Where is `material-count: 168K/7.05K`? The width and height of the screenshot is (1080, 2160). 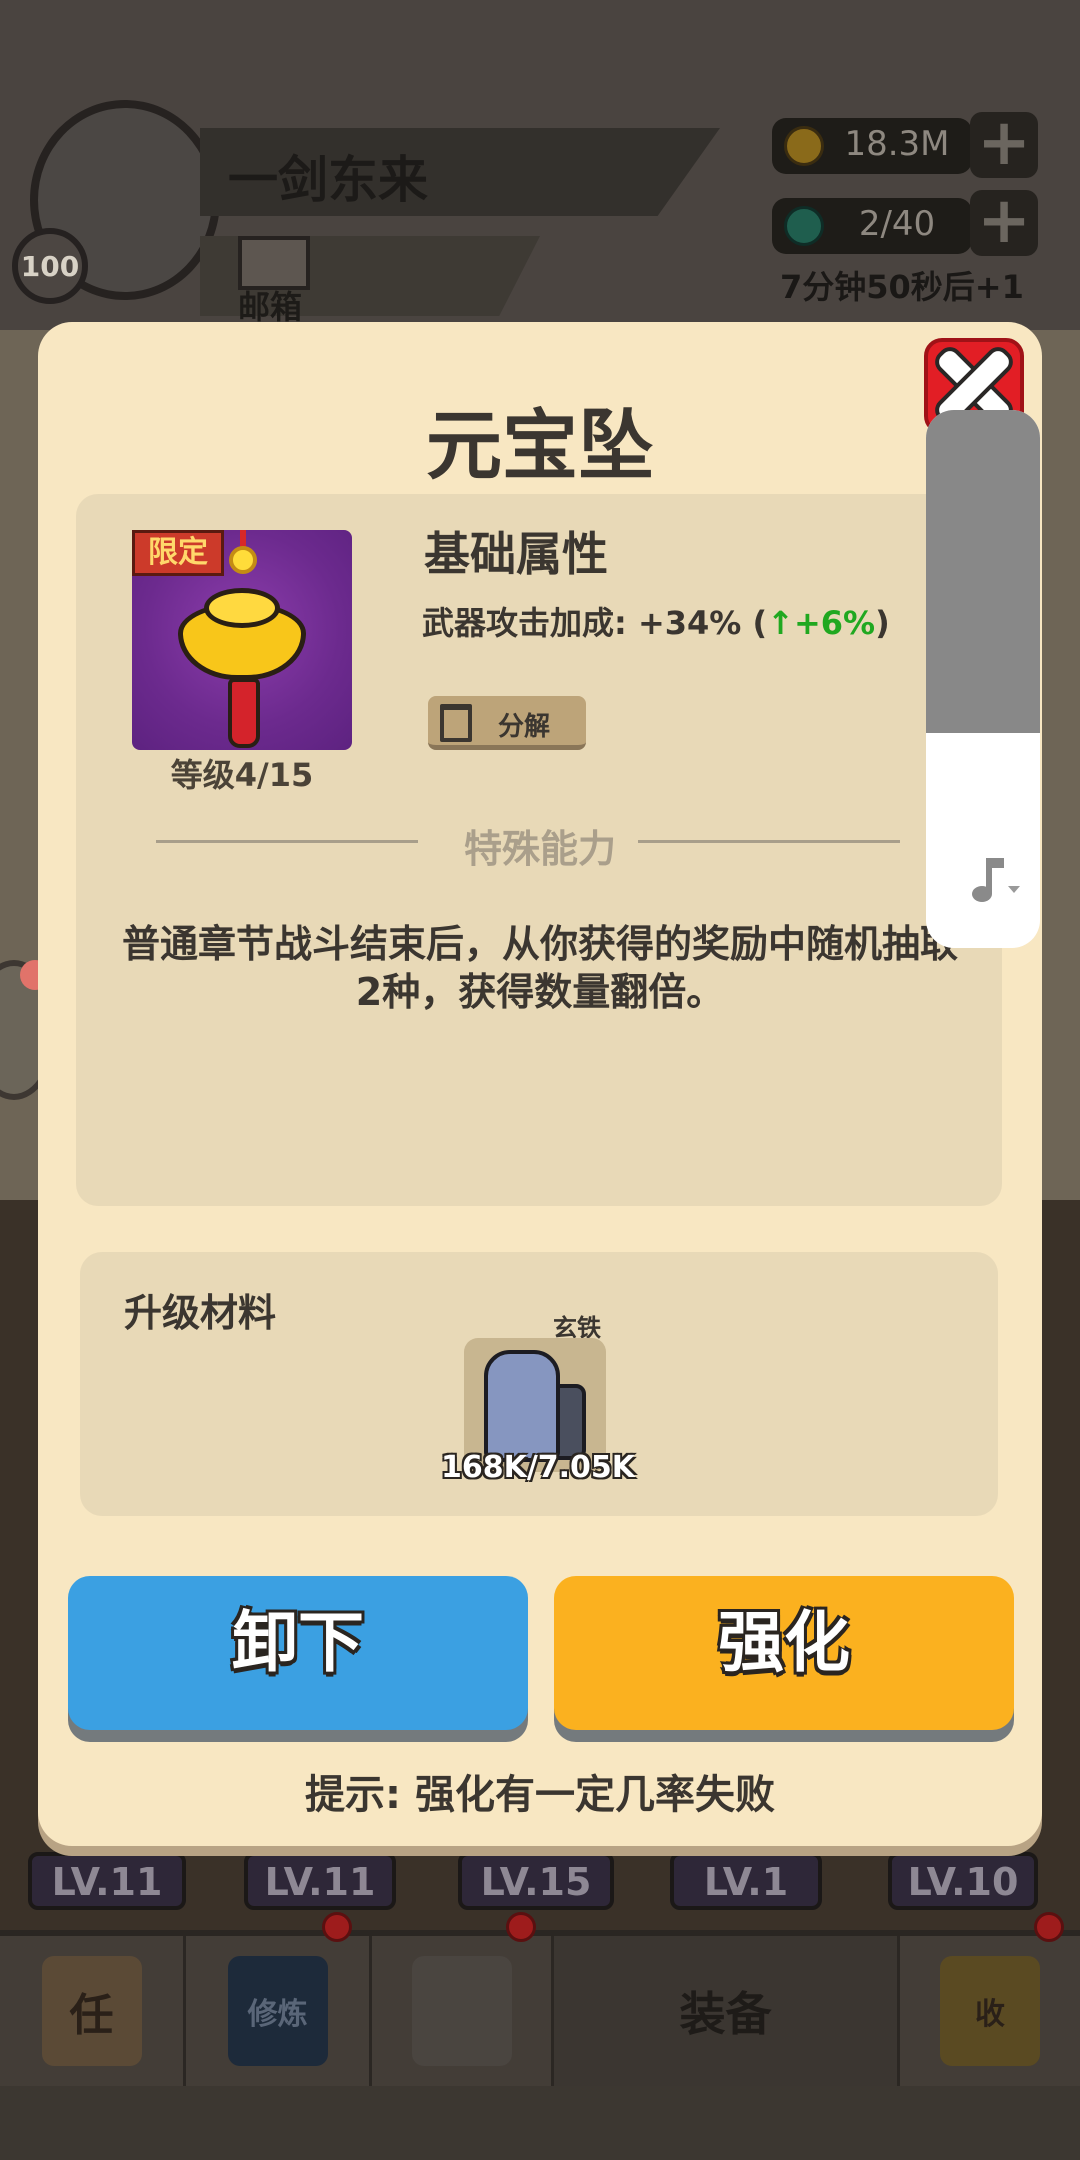
material-count: 168K/7.05K is located at coordinates (538, 1467).